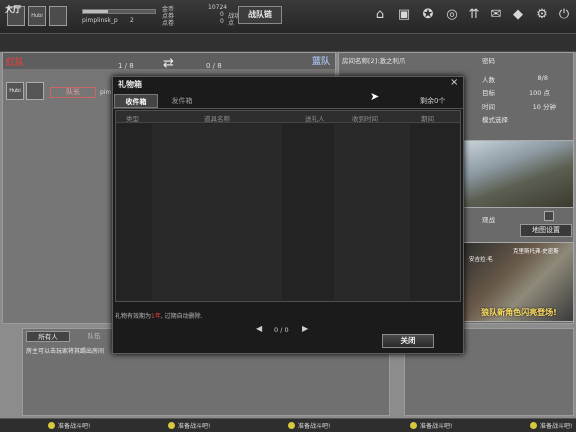 The width and height of the screenshot is (576, 432). Describe the element at coordinates (182, 101) in the screenshot. I see `tab-sent: 发件箱` at that location.